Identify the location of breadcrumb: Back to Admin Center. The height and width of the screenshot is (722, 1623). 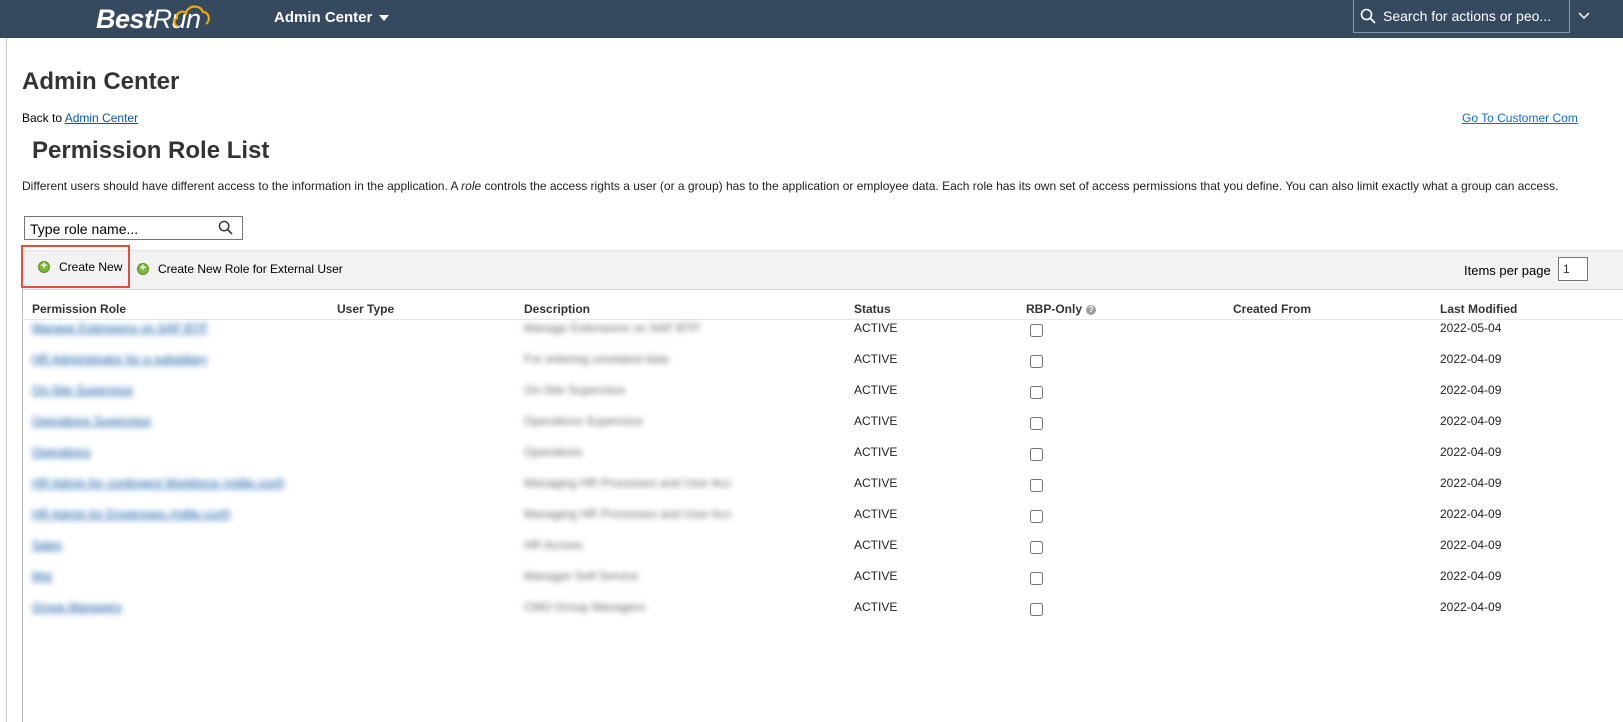
(80, 118).